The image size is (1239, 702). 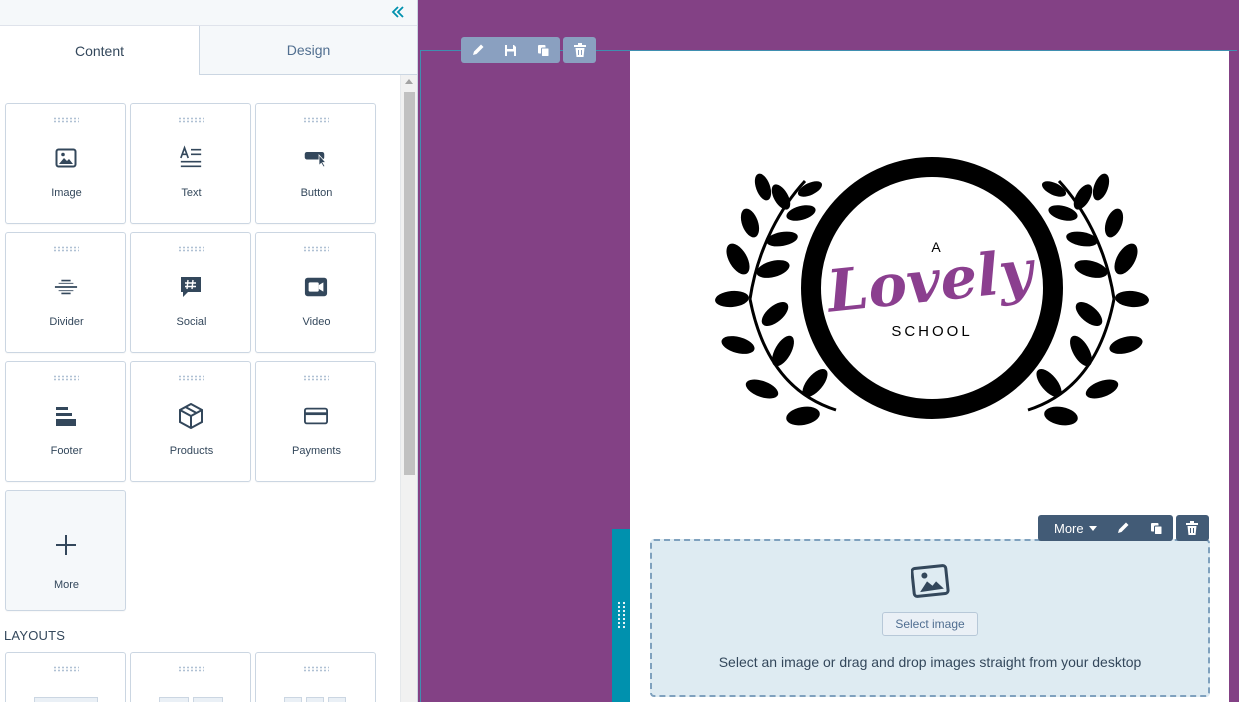 I want to click on scrollbar-thumb, so click(x=409, y=283).